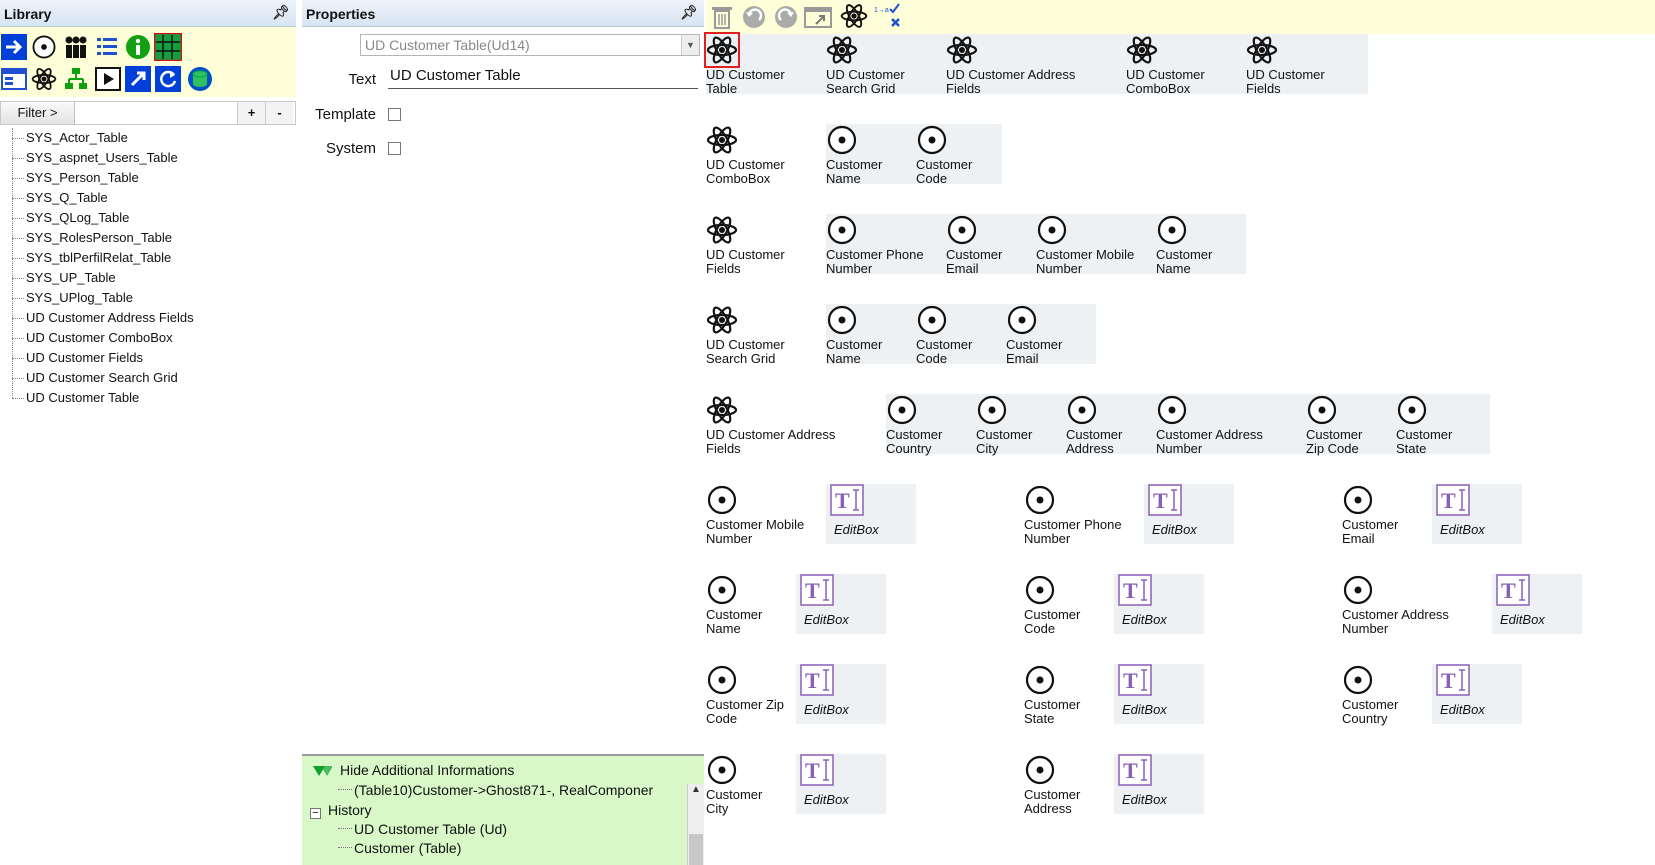 The image size is (1655, 865). What do you see at coordinates (447, 45) in the screenshot?
I see `component-select-value: UD Customer Table(Ud14)` at bounding box center [447, 45].